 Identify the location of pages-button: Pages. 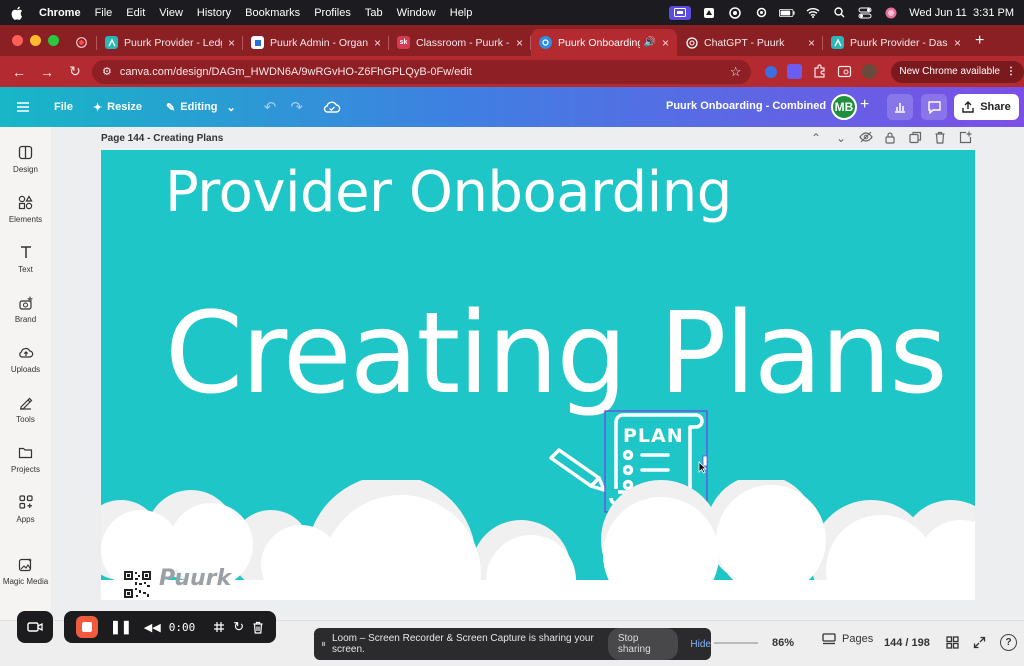
(847, 639).